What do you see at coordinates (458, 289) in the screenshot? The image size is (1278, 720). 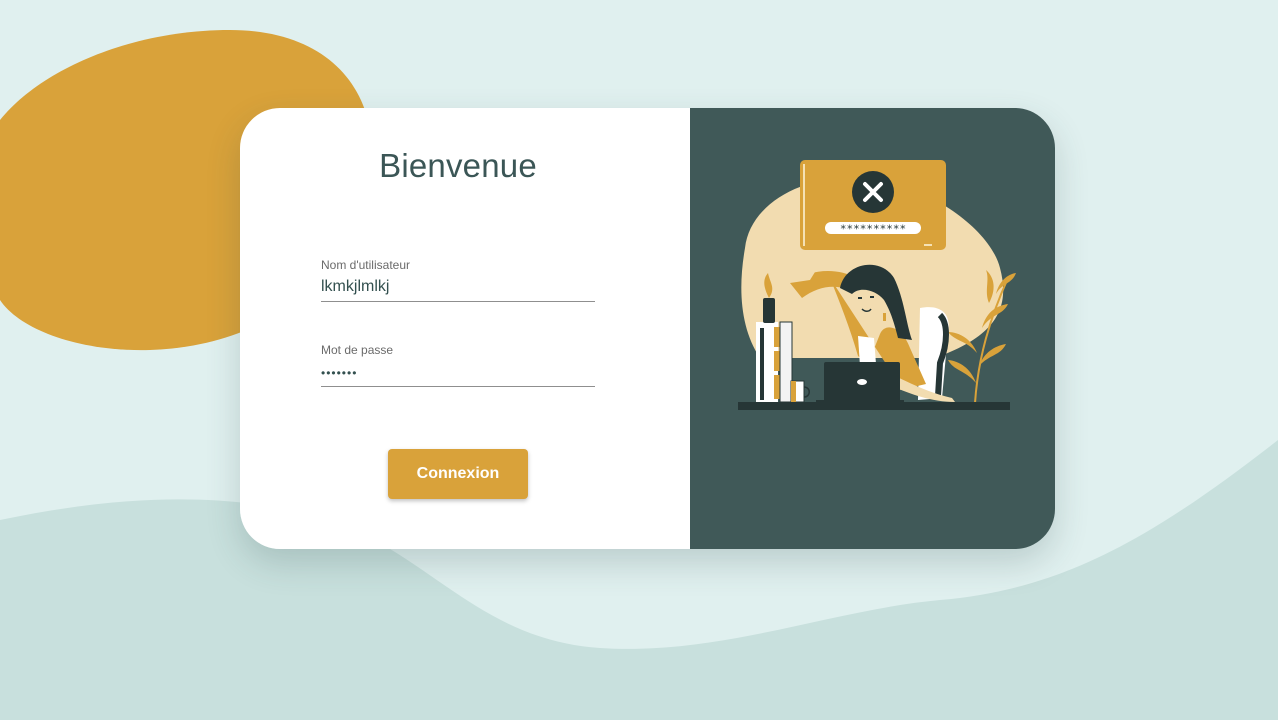 I see `username-input` at bounding box center [458, 289].